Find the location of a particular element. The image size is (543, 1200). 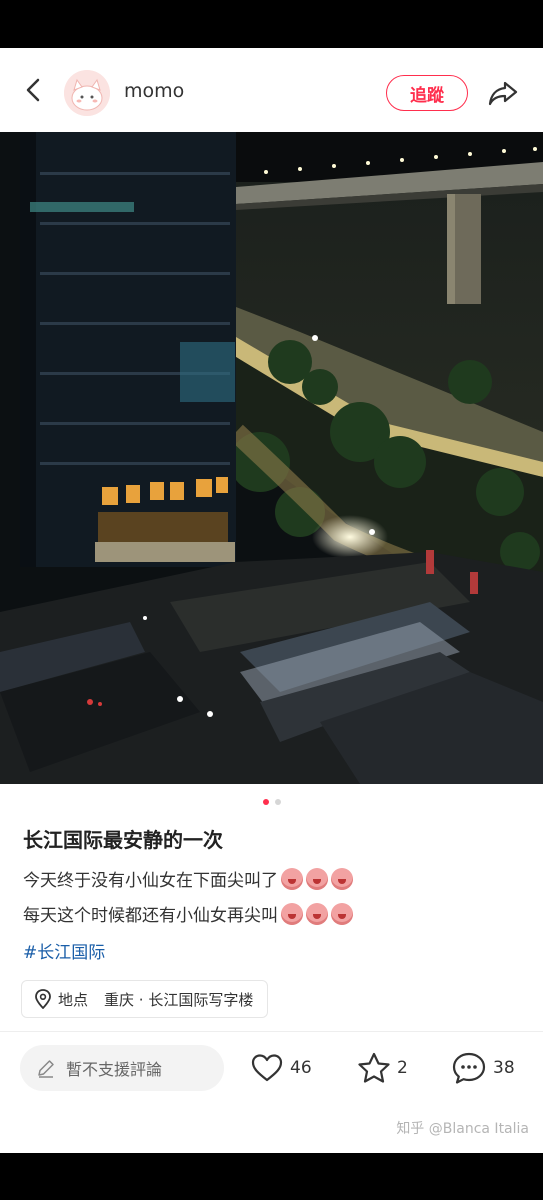

post-body-text: 每天这个时候都还有小仙女再尖叫 is located at coordinates (150, 916).